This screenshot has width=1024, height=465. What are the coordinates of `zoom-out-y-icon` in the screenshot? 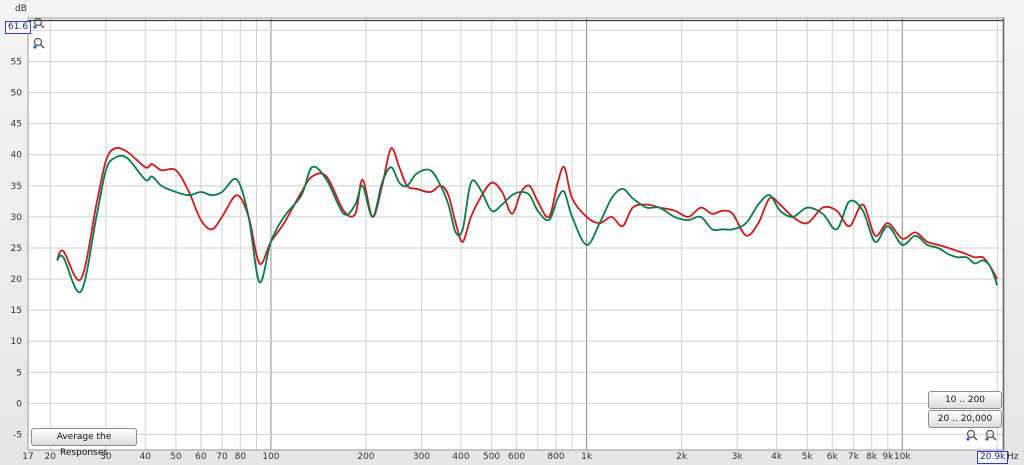 It's located at (39, 43).